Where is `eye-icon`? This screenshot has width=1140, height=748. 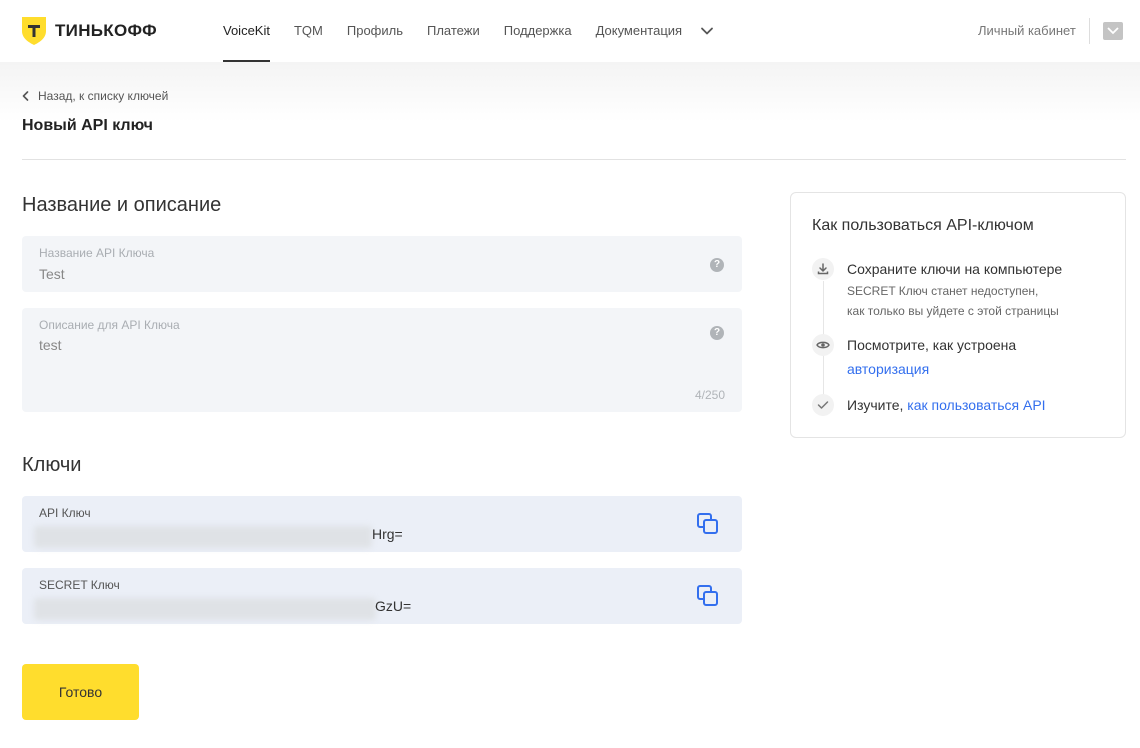 eye-icon is located at coordinates (823, 345).